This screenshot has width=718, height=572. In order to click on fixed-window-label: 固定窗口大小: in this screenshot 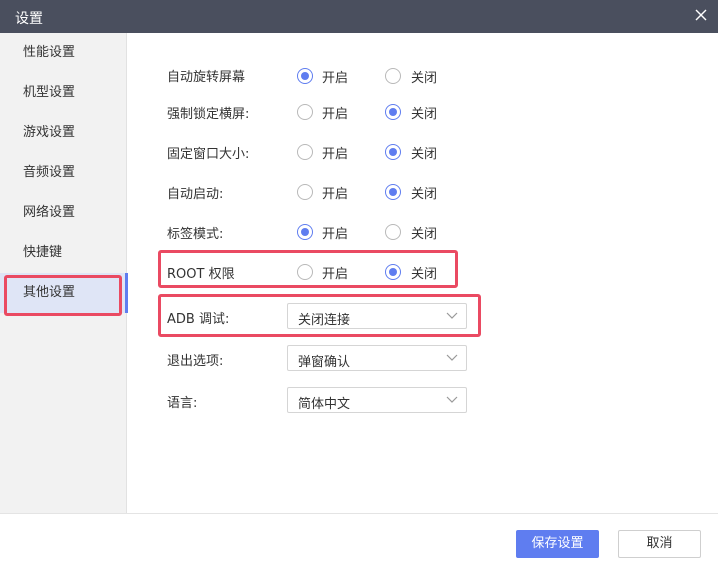, I will do `click(208, 154)`.